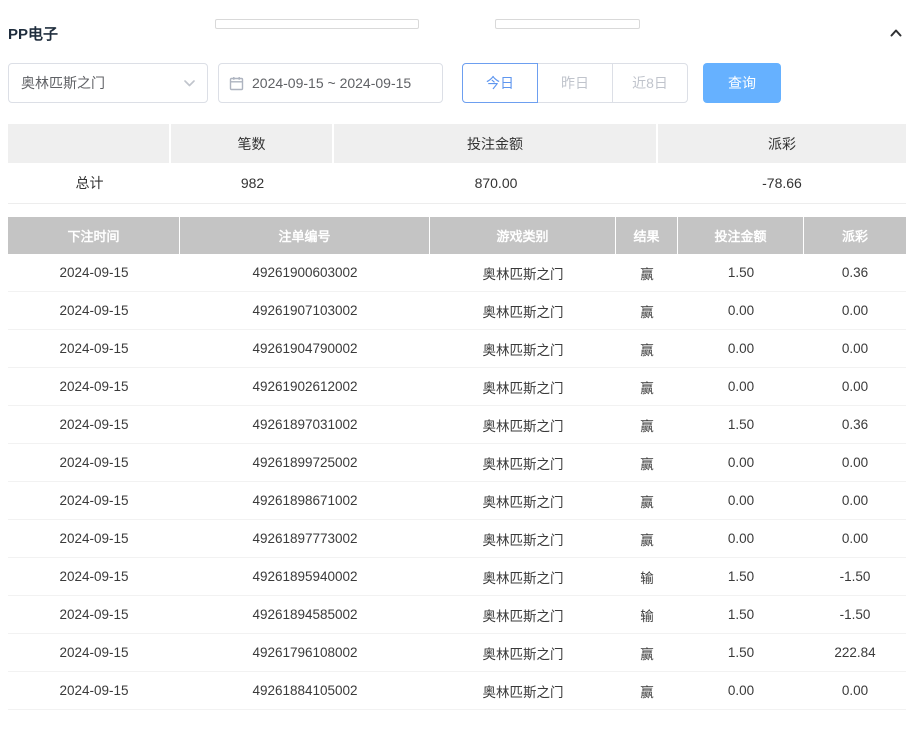 This screenshot has height=742, width=914. I want to click on cell-id: 49261904790002, so click(305, 348).